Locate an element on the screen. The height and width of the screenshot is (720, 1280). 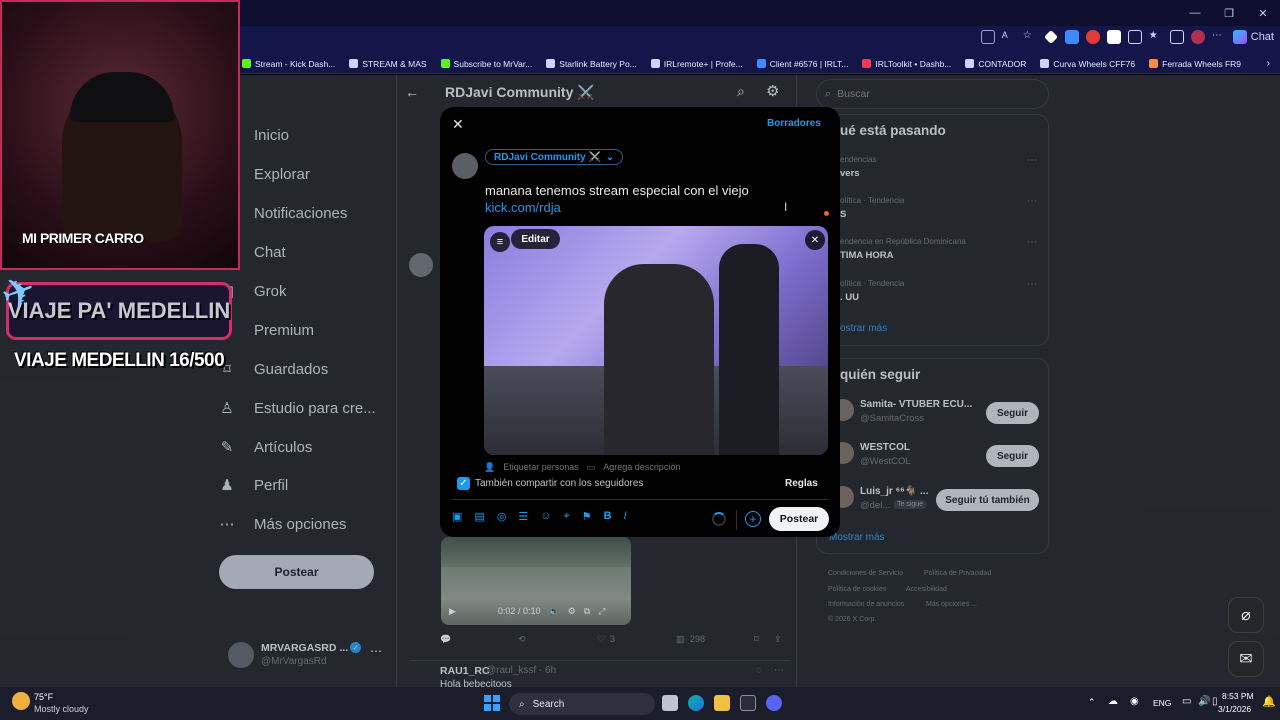
extension-diamond-icon is located at coordinates (1050, 37).